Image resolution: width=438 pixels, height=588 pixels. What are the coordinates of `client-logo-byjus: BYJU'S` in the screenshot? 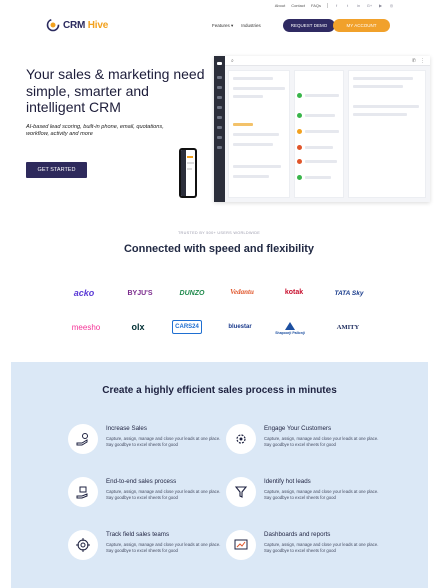 It's located at (140, 293).